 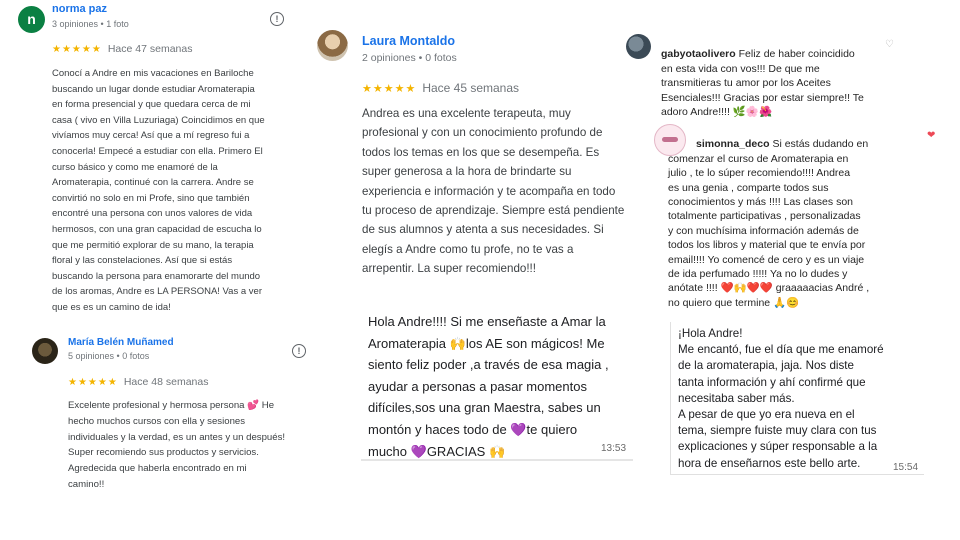 I want to click on reviewer-meta: 5 opiniones • 0 fotos, so click(x=109, y=356).